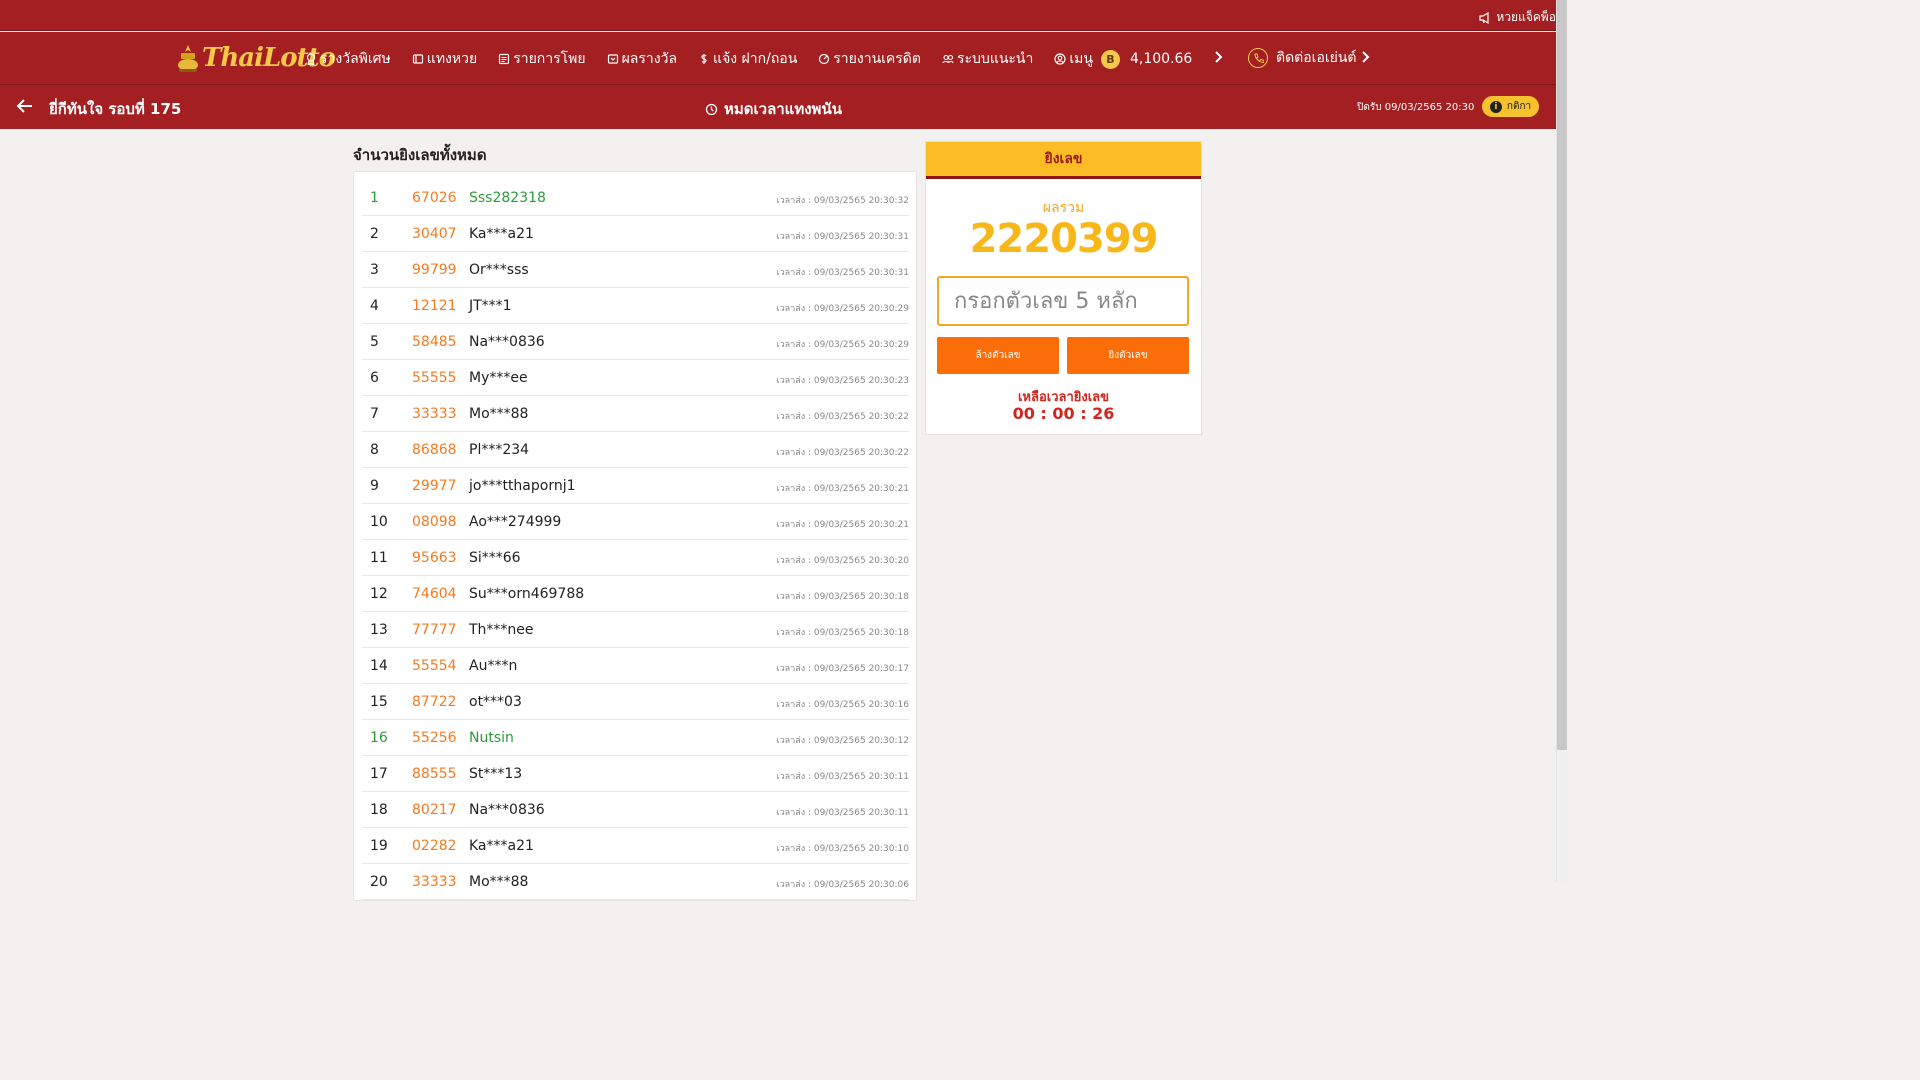  What do you see at coordinates (434, 522) in the screenshot?
I see `row-number: 08098` at bounding box center [434, 522].